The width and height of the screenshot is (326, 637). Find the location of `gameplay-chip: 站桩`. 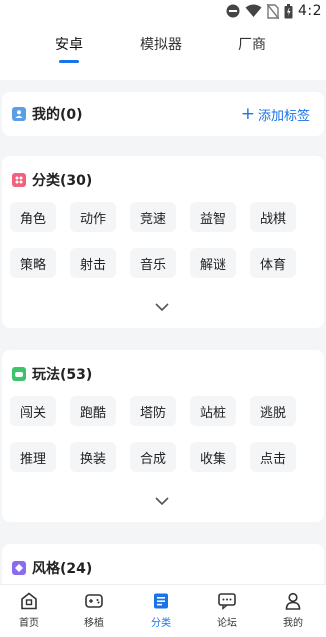

gameplay-chip: 站桩 is located at coordinates (213, 411).